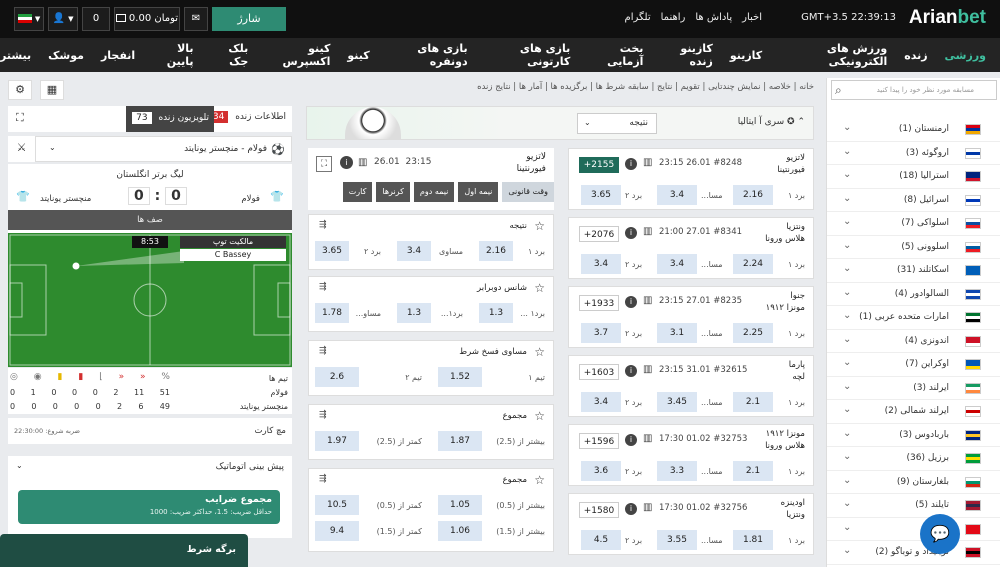 Image resolution: width=1000 pixels, height=567 pixels. What do you see at coordinates (780, 87) in the screenshot?
I see `crumb-summary: خلاصه` at bounding box center [780, 87].